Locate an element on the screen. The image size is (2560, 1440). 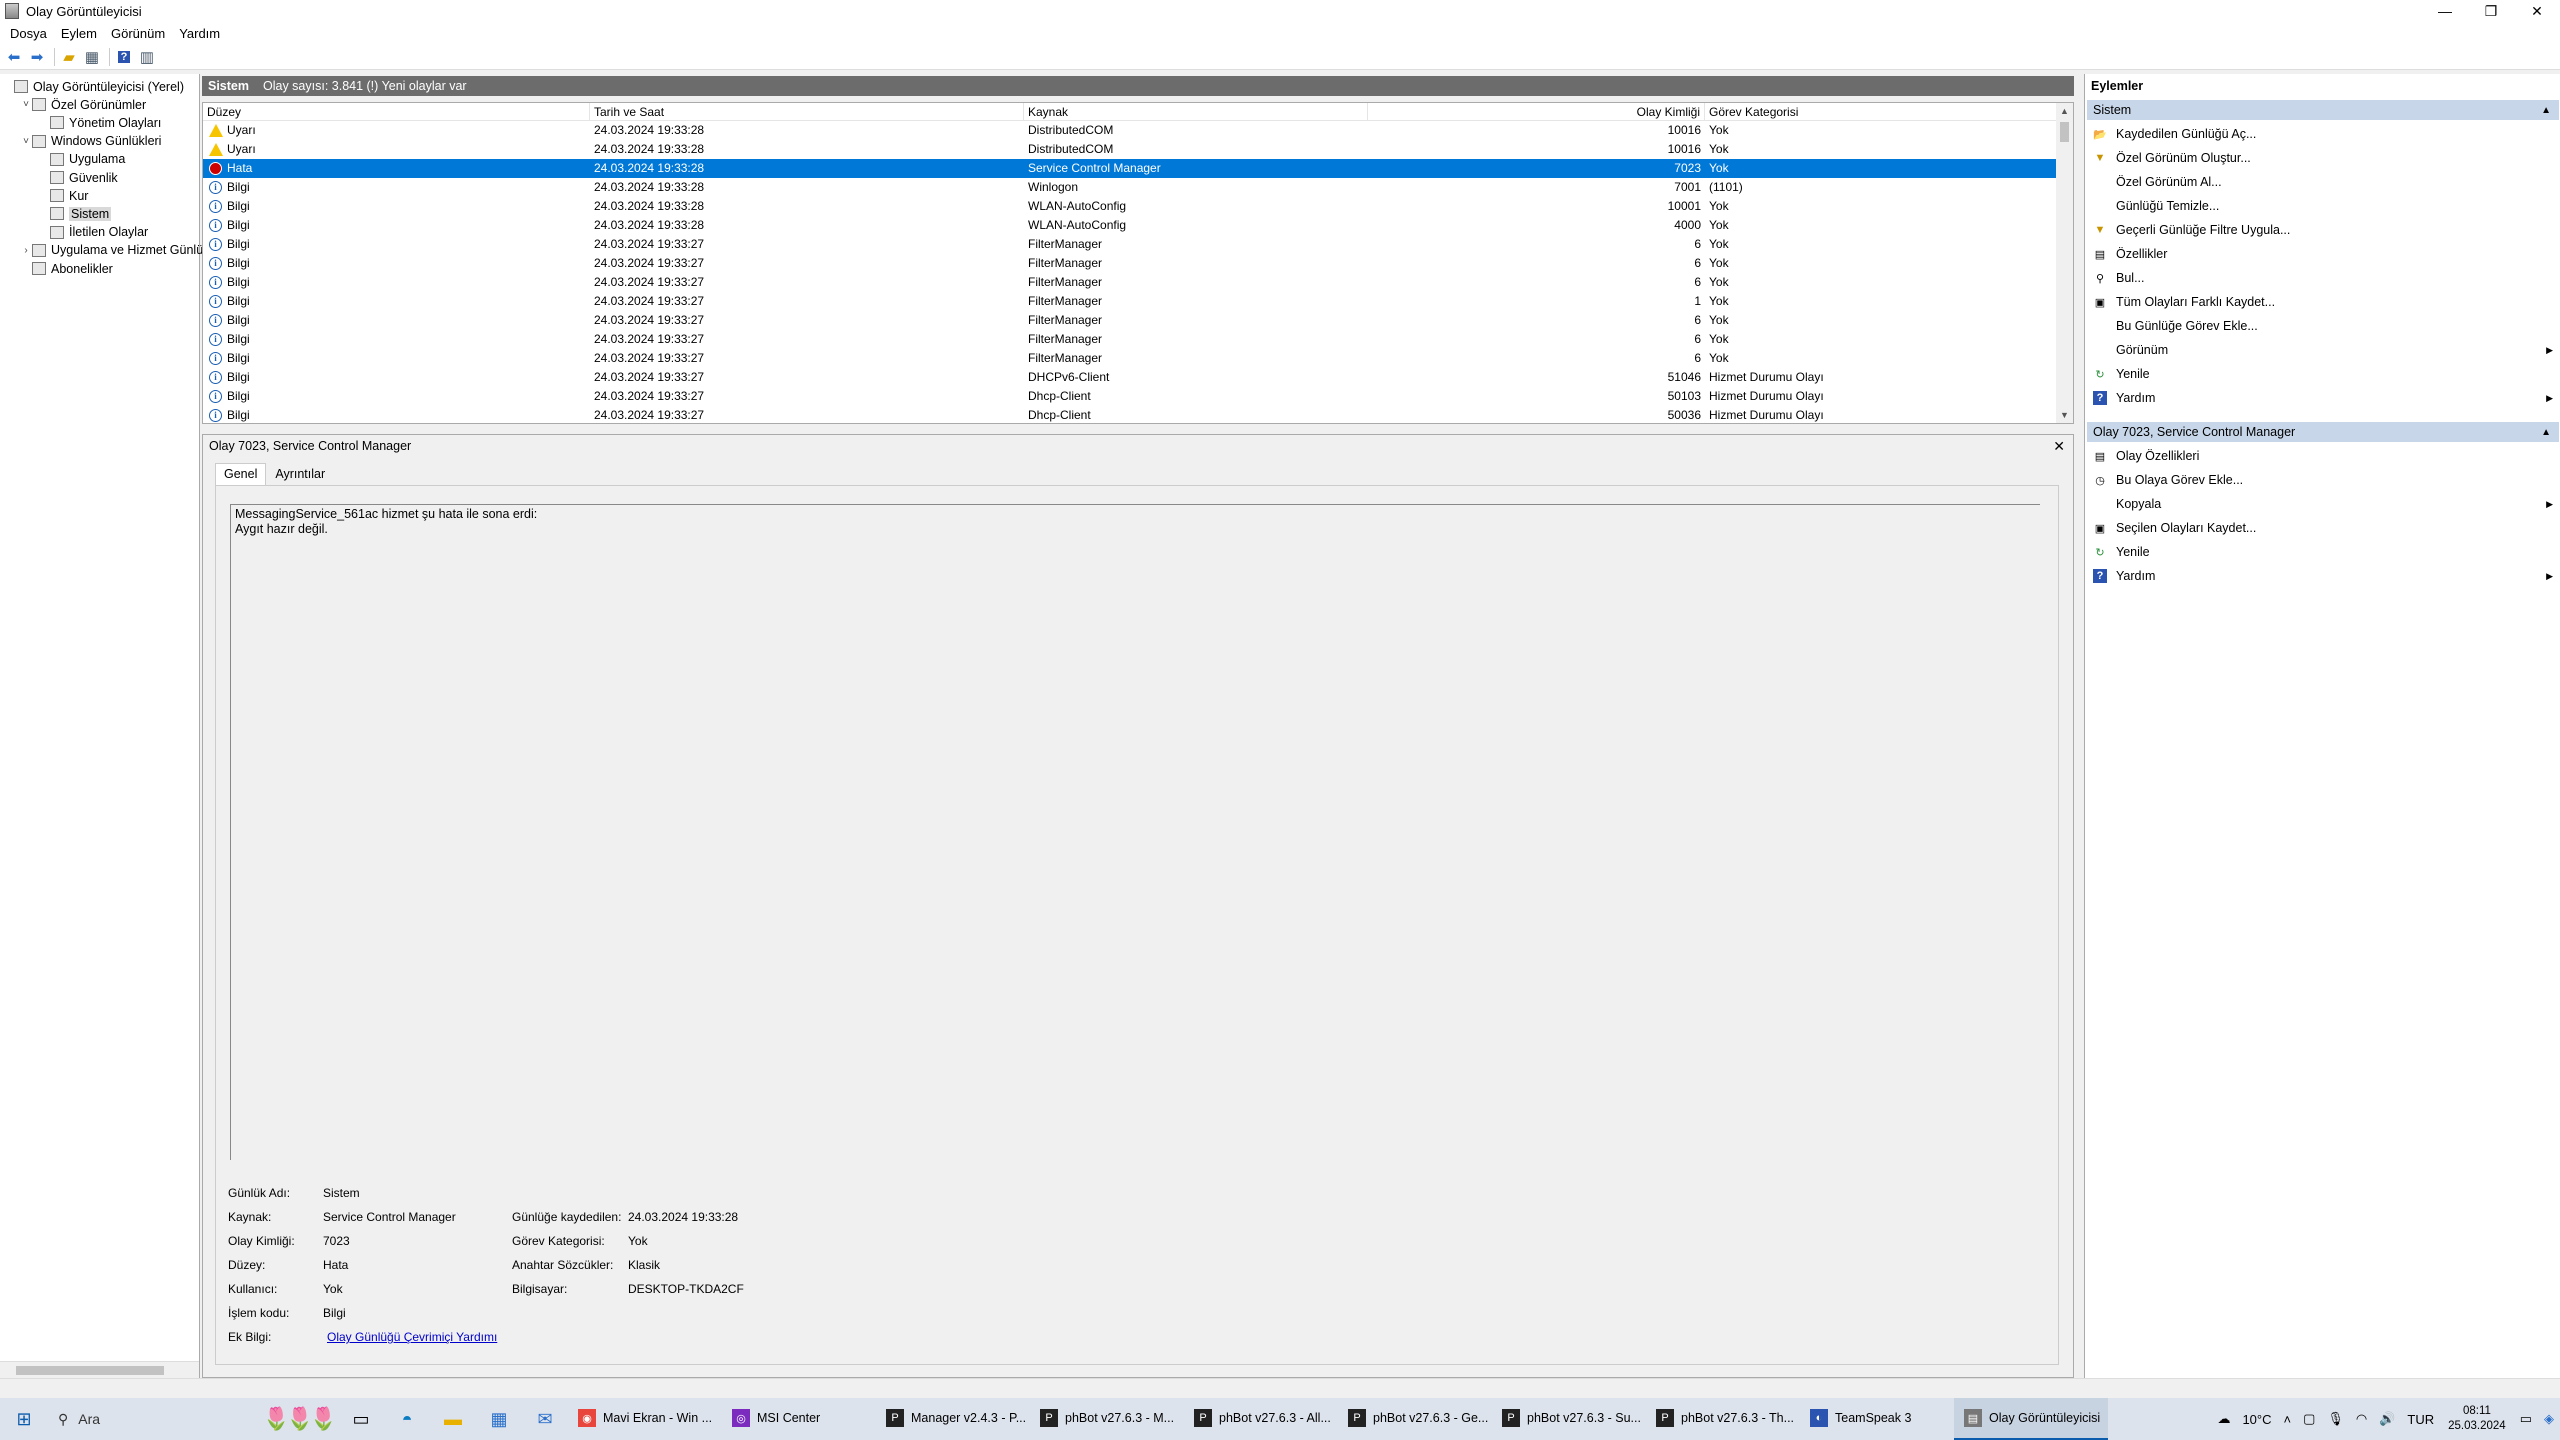
tree-horizontal-scrollbar is located at coordinates (99, 1369).